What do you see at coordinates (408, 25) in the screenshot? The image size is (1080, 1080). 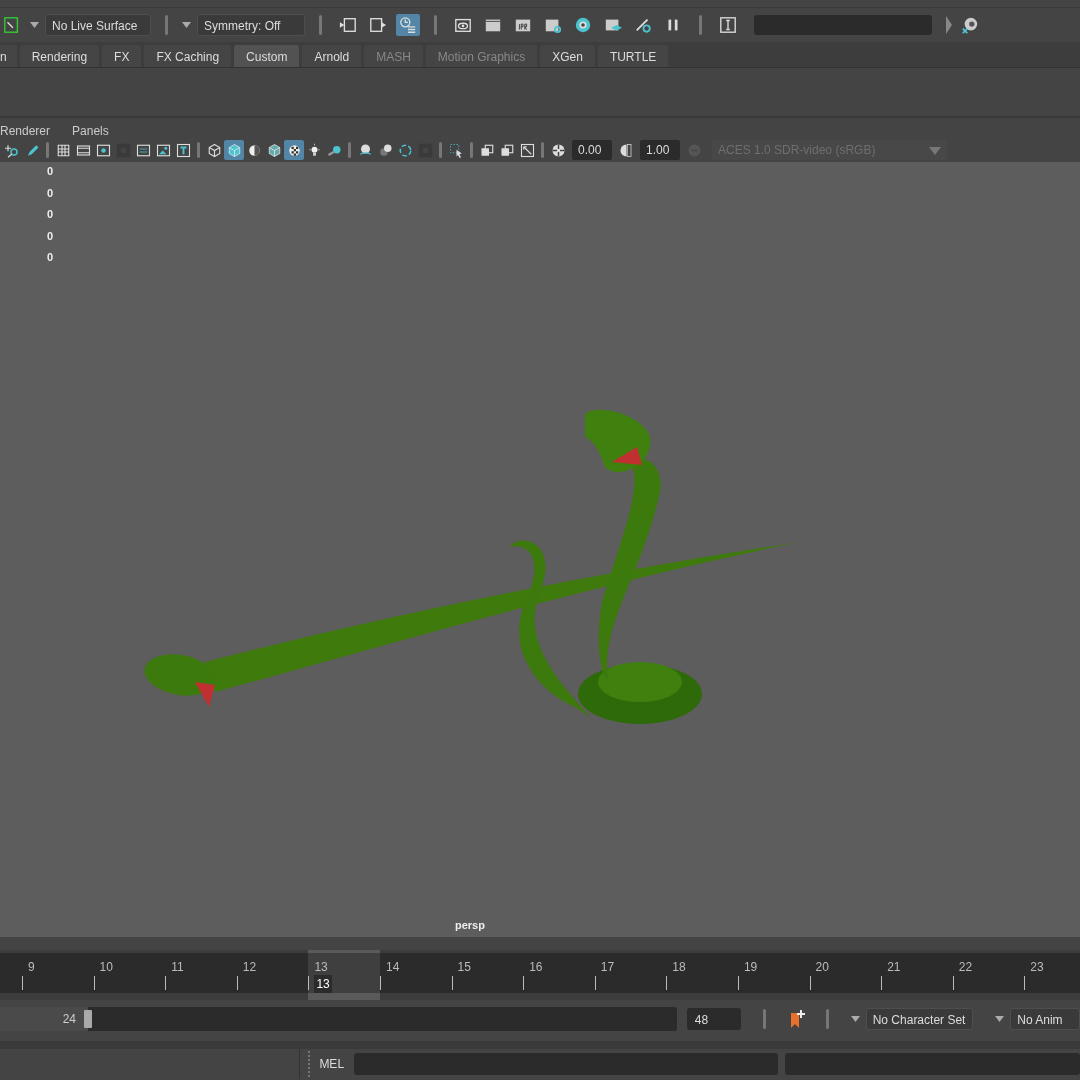 I see `clock-list-icon` at bounding box center [408, 25].